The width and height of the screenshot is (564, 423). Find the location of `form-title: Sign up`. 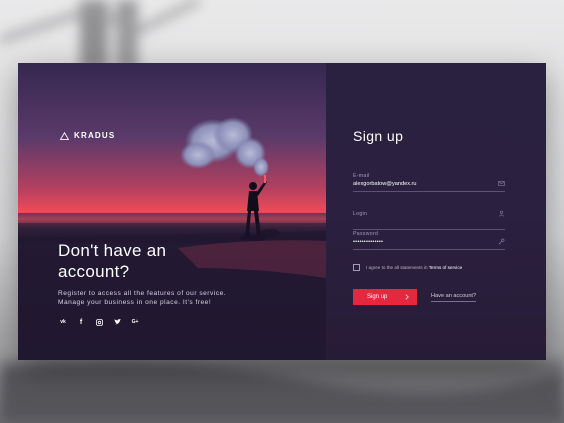

form-title: Sign up is located at coordinates (378, 136).